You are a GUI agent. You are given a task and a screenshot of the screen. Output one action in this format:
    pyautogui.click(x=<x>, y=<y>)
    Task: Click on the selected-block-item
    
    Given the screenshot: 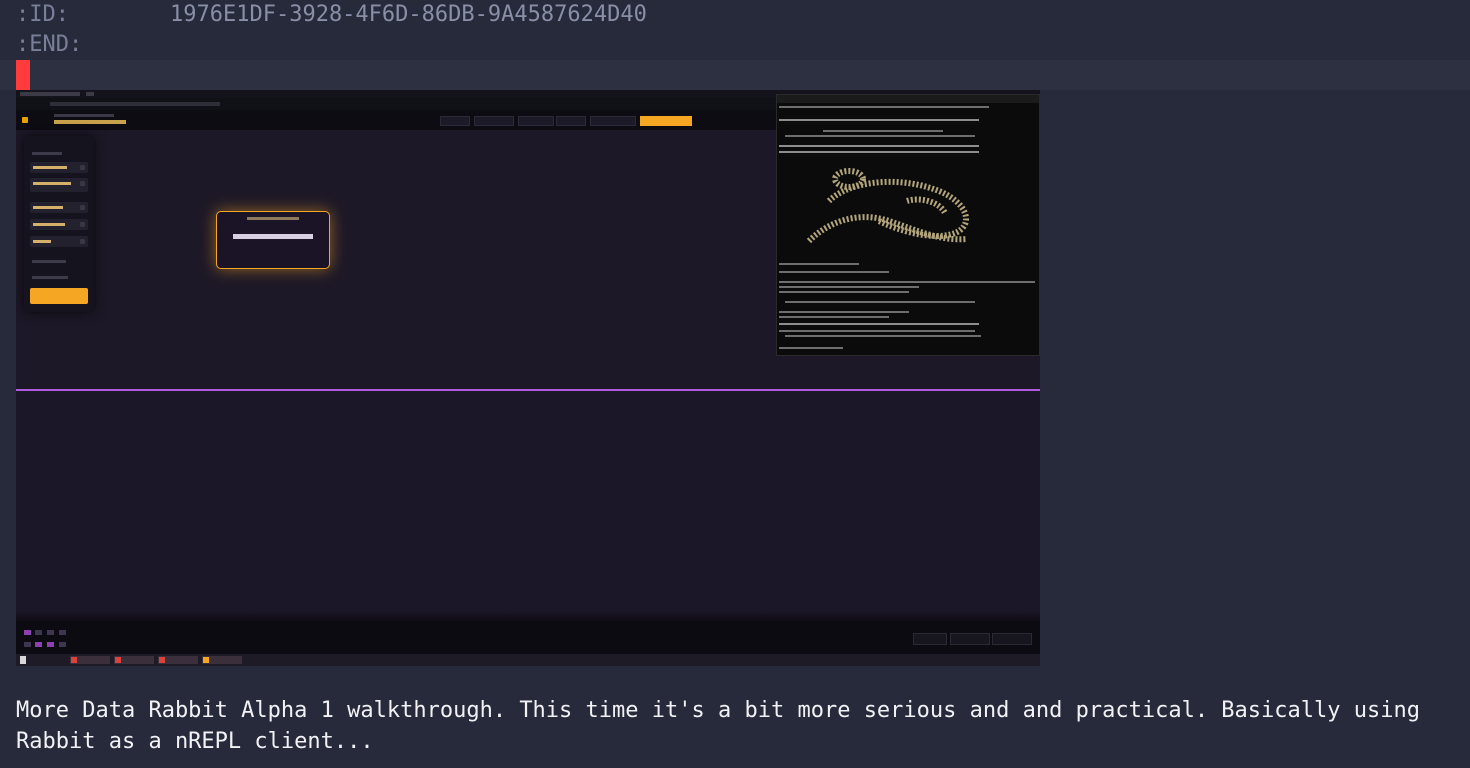 What is the action you would take?
    pyautogui.click(x=59, y=296)
    